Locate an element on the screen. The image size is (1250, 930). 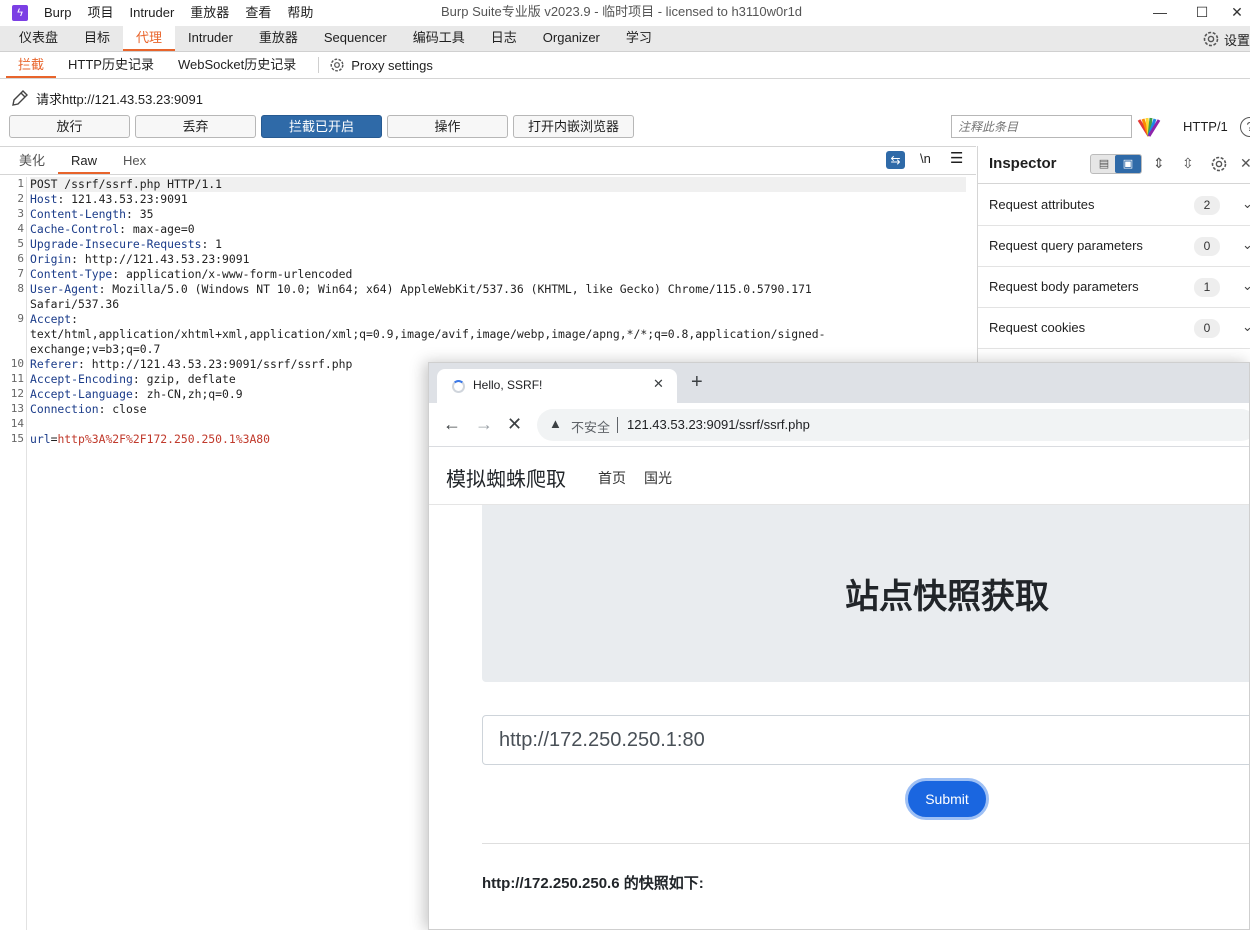
tab-http-history: HTTP历史记录 is located at coordinates (111, 65).